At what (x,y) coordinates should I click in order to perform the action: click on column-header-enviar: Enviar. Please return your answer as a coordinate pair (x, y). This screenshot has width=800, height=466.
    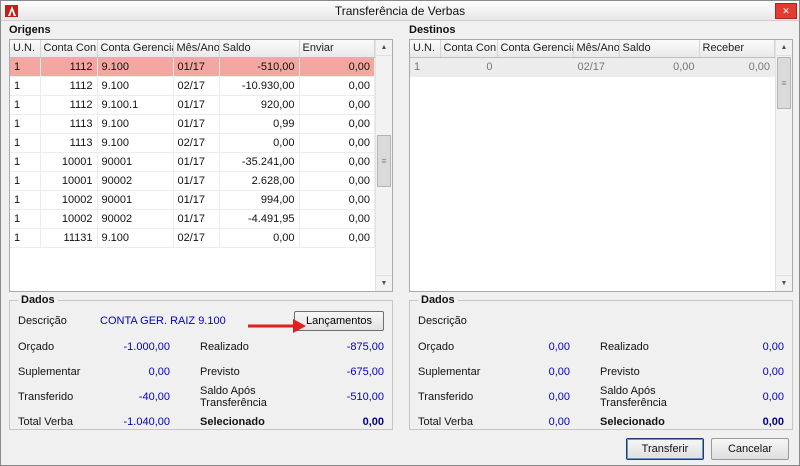
    Looking at the image, I should click on (337, 49).